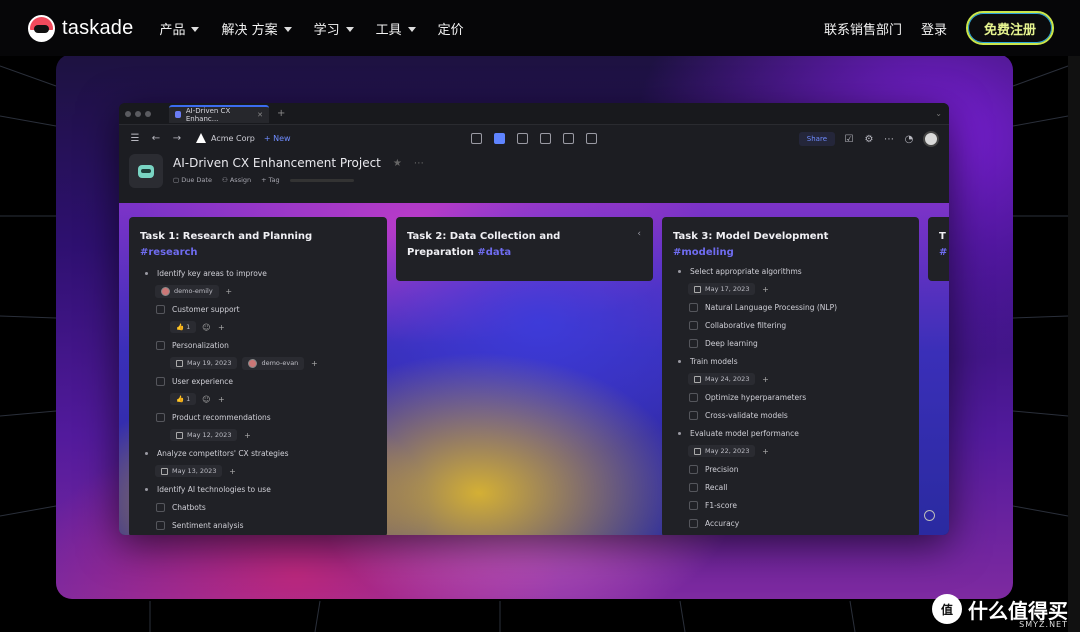  What do you see at coordinates (258, 253) in the screenshot?
I see `column-hashtag: #research` at bounding box center [258, 253].